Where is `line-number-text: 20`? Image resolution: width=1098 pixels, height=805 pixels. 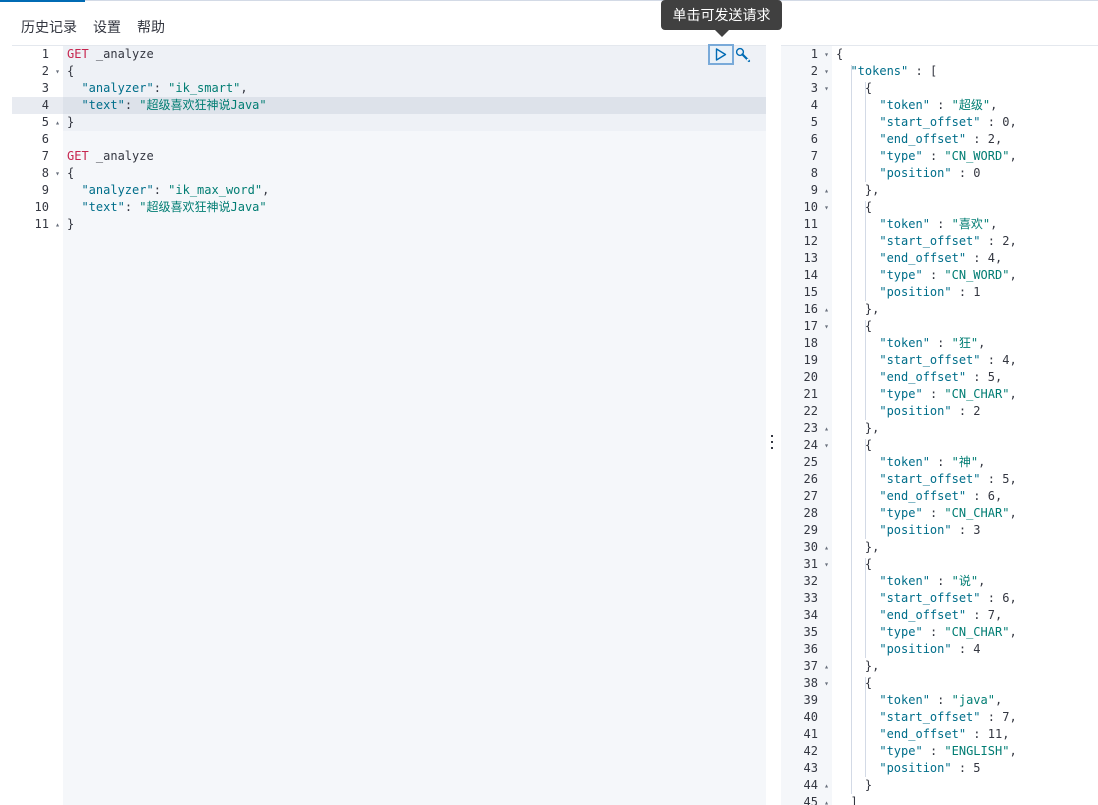 line-number-text: 20 is located at coordinates (810, 377).